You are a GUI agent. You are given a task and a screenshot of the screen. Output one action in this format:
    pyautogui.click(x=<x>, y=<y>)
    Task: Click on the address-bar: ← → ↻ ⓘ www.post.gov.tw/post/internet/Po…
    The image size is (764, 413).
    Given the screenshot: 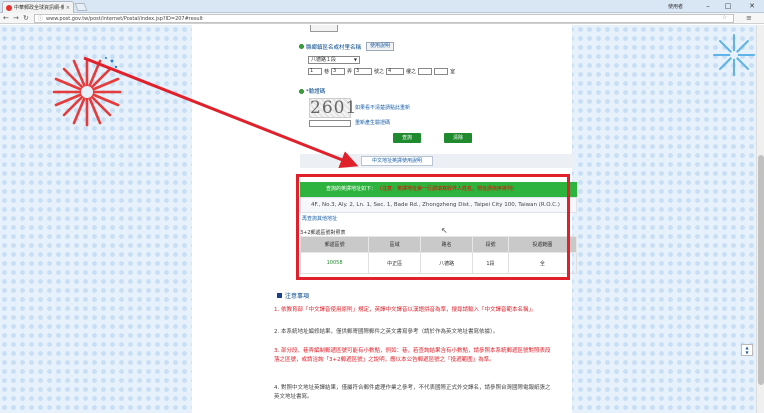 What is the action you would take?
    pyautogui.click(x=382, y=18)
    